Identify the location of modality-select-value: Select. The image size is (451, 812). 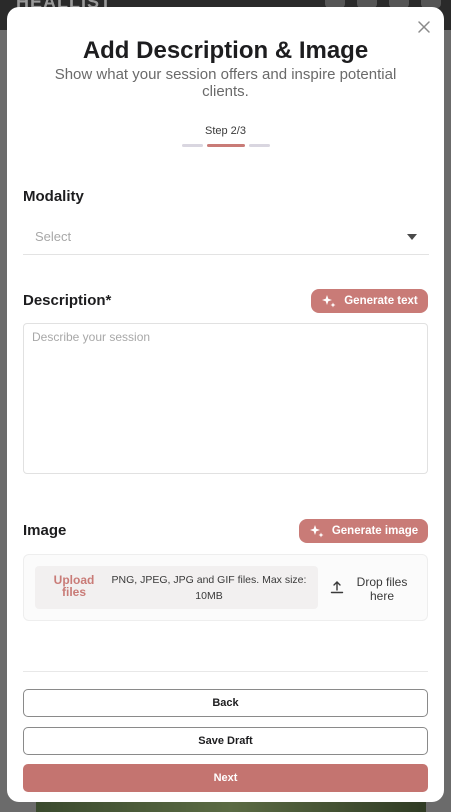
(53, 236).